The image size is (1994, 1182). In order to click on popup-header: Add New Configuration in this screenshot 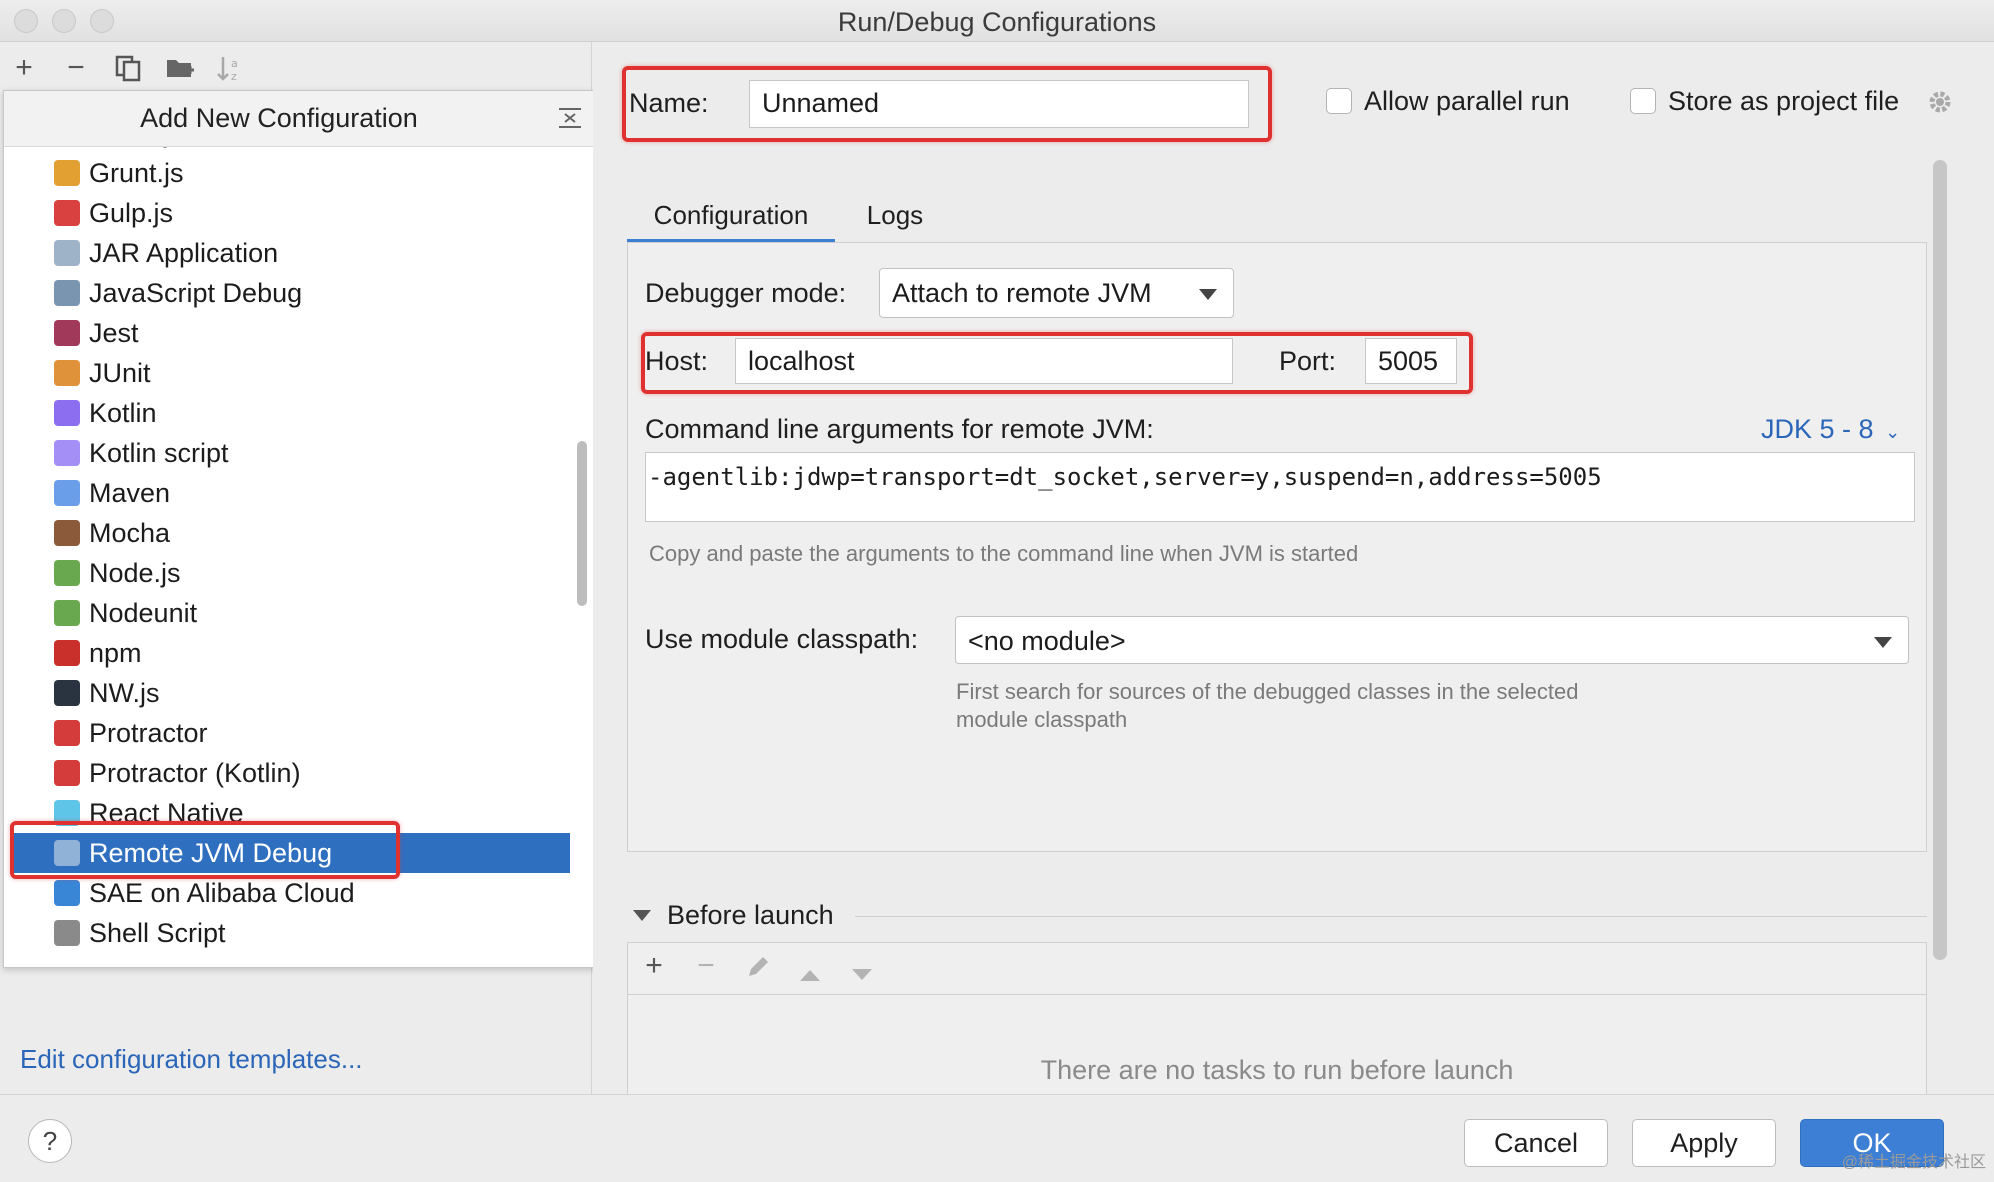, I will do `click(299, 119)`.